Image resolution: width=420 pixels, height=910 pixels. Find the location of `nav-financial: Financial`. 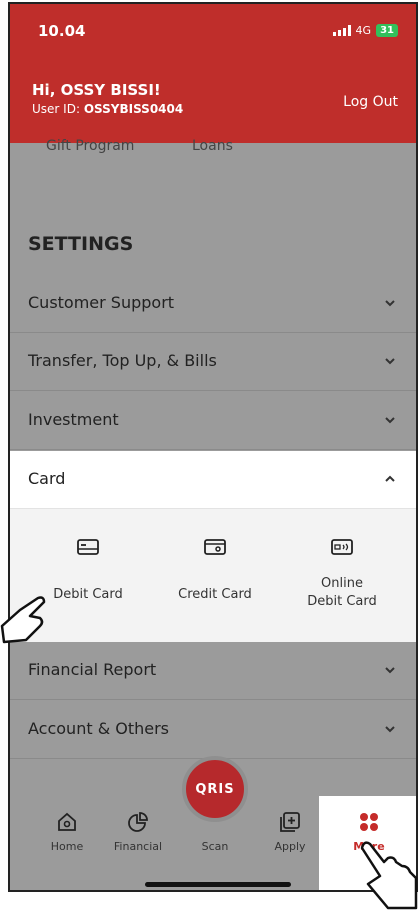

nav-financial: Financial is located at coordinates (138, 831).